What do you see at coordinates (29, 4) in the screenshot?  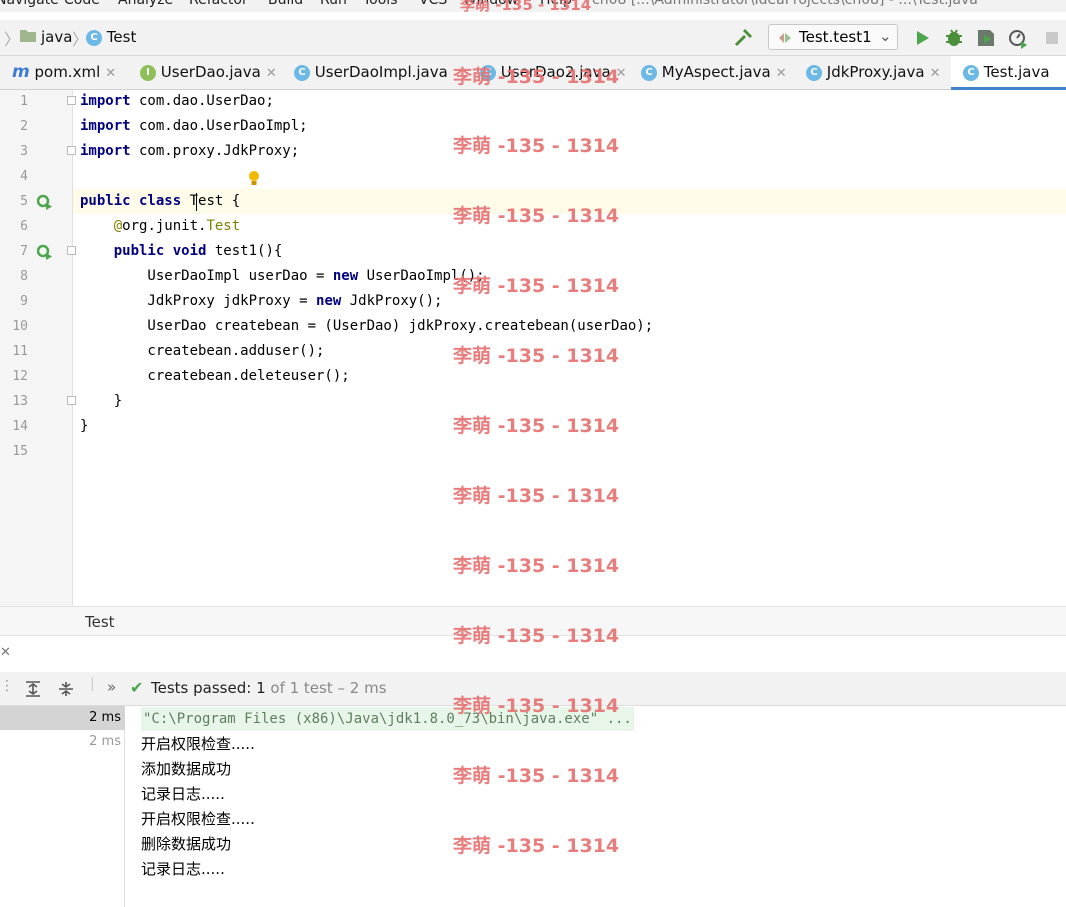 I see `menu-navigate: Navigate` at bounding box center [29, 4].